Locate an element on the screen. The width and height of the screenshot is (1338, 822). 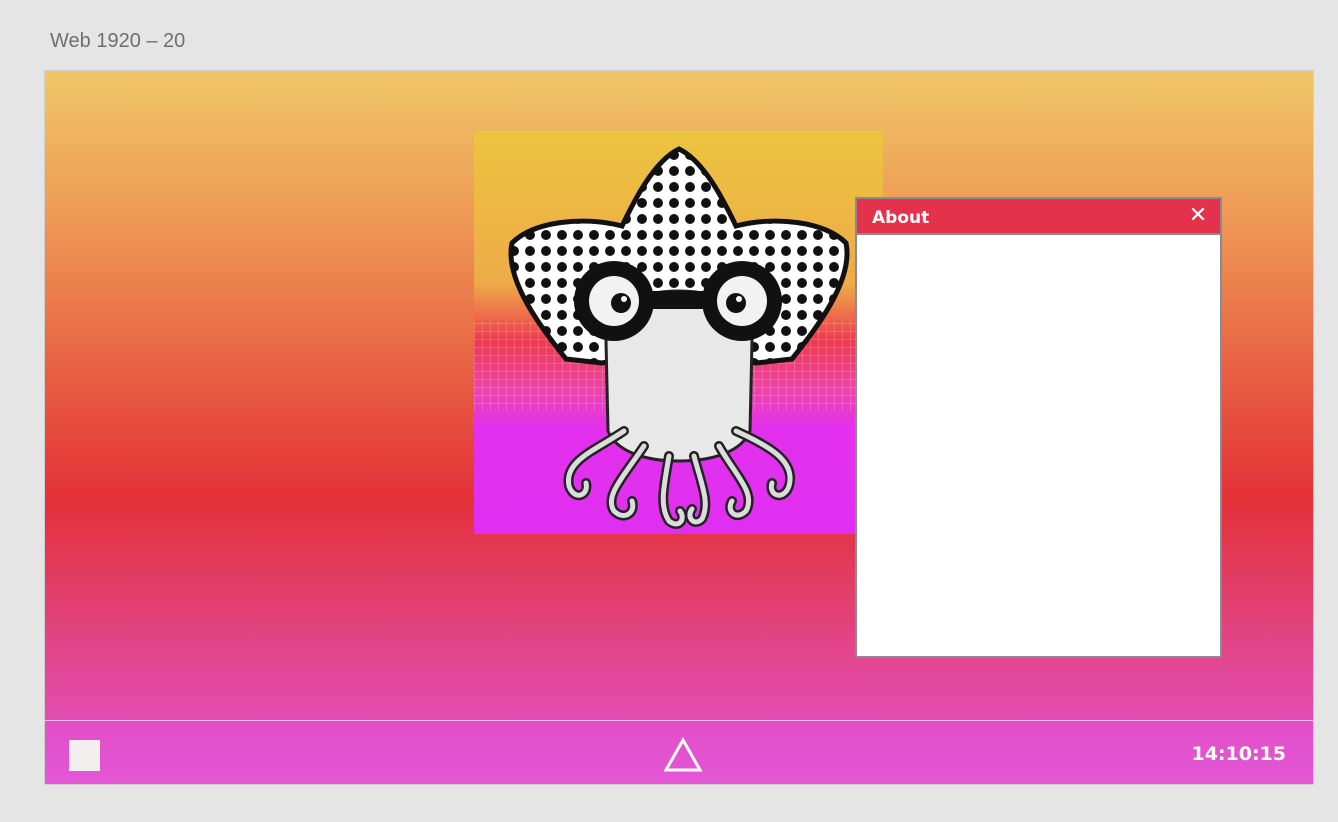
triangle-icon is located at coordinates (683, 754).